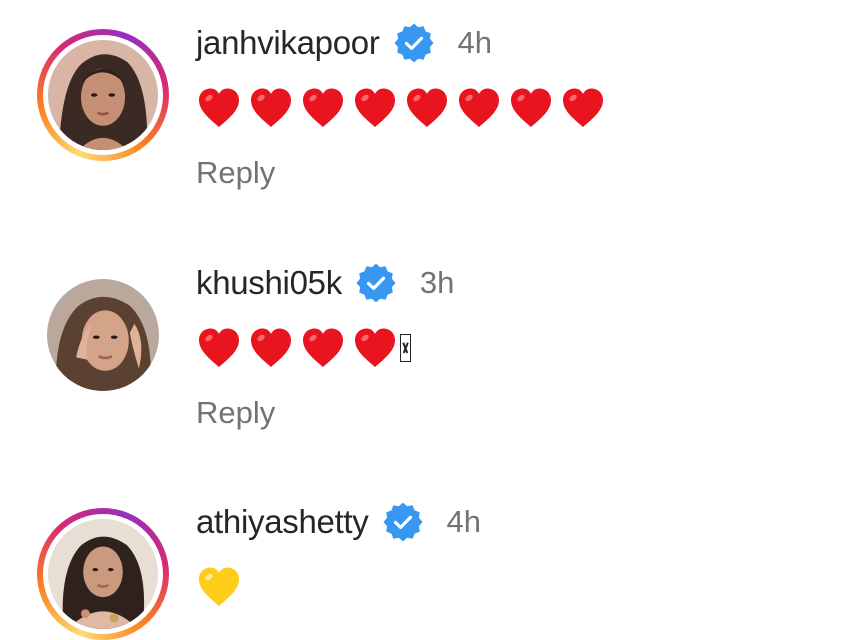  What do you see at coordinates (269, 283) in the screenshot?
I see `username: khushi05k` at bounding box center [269, 283].